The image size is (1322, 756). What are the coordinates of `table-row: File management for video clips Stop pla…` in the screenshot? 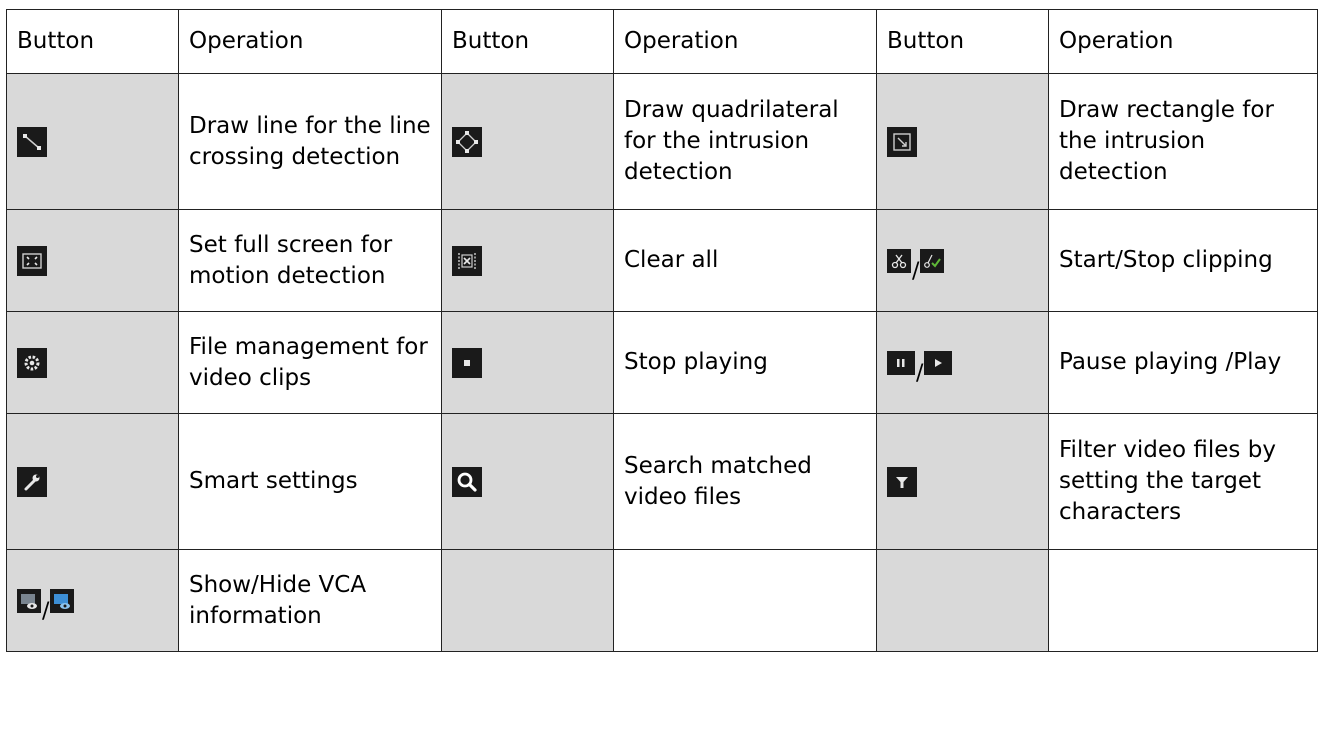 It's located at (662, 362).